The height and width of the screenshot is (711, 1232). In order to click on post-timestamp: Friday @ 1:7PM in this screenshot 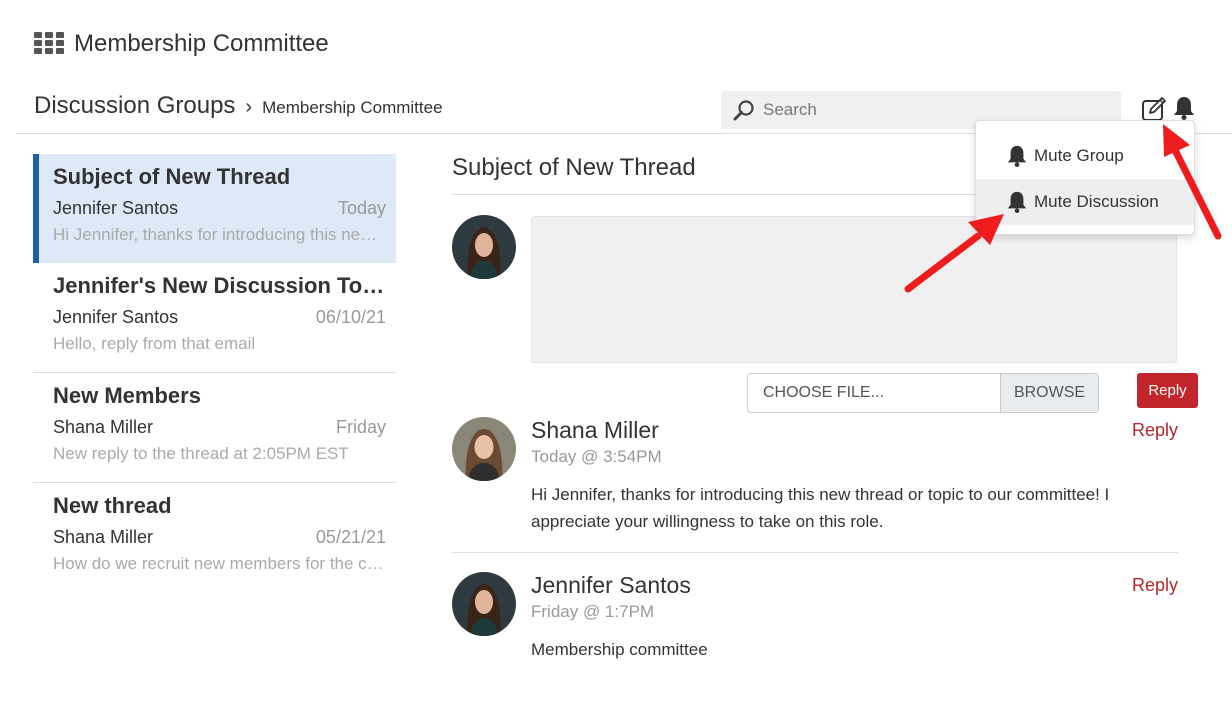, I will do `click(593, 611)`.